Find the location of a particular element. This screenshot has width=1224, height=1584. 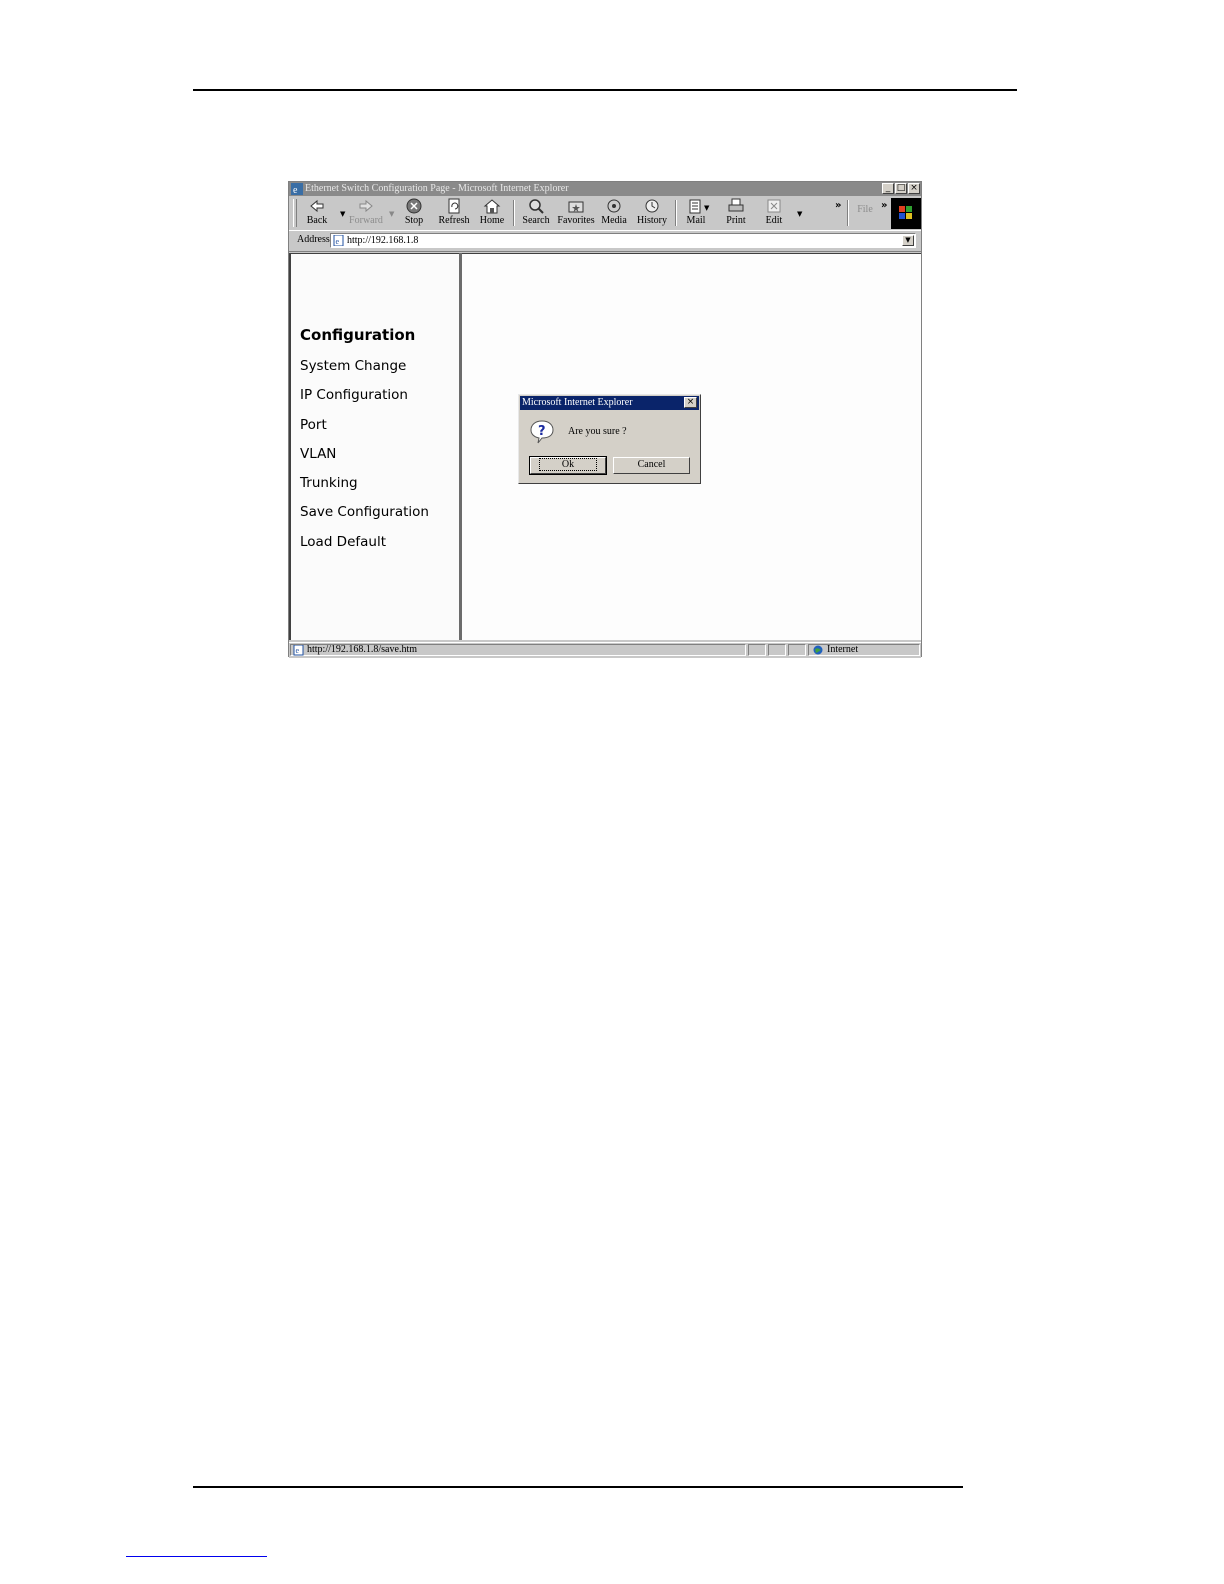

home-icon is located at coordinates (492, 206).